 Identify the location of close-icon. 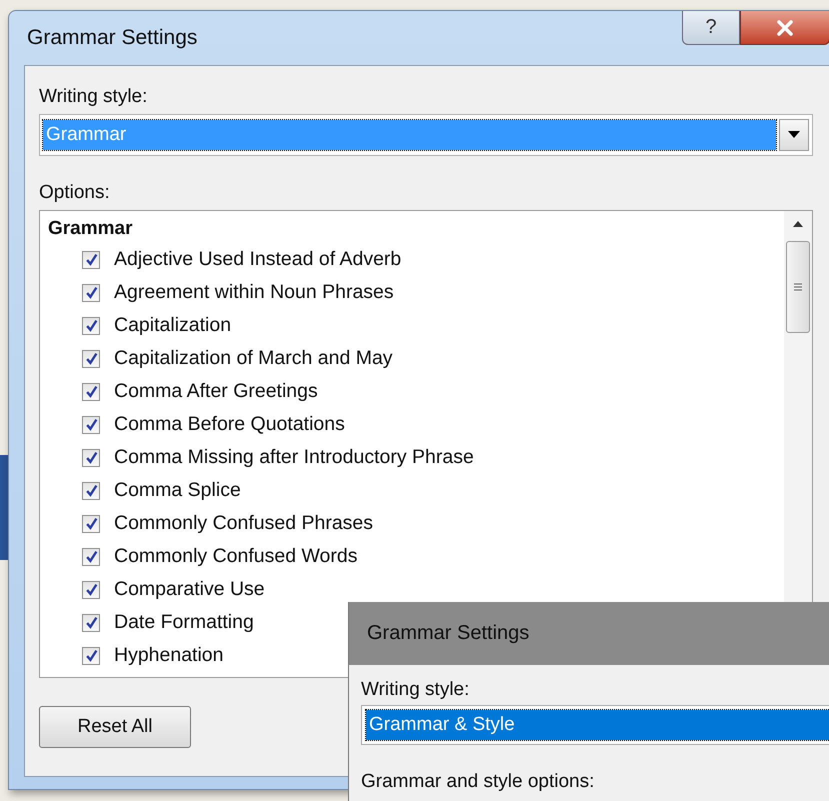
(785, 28).